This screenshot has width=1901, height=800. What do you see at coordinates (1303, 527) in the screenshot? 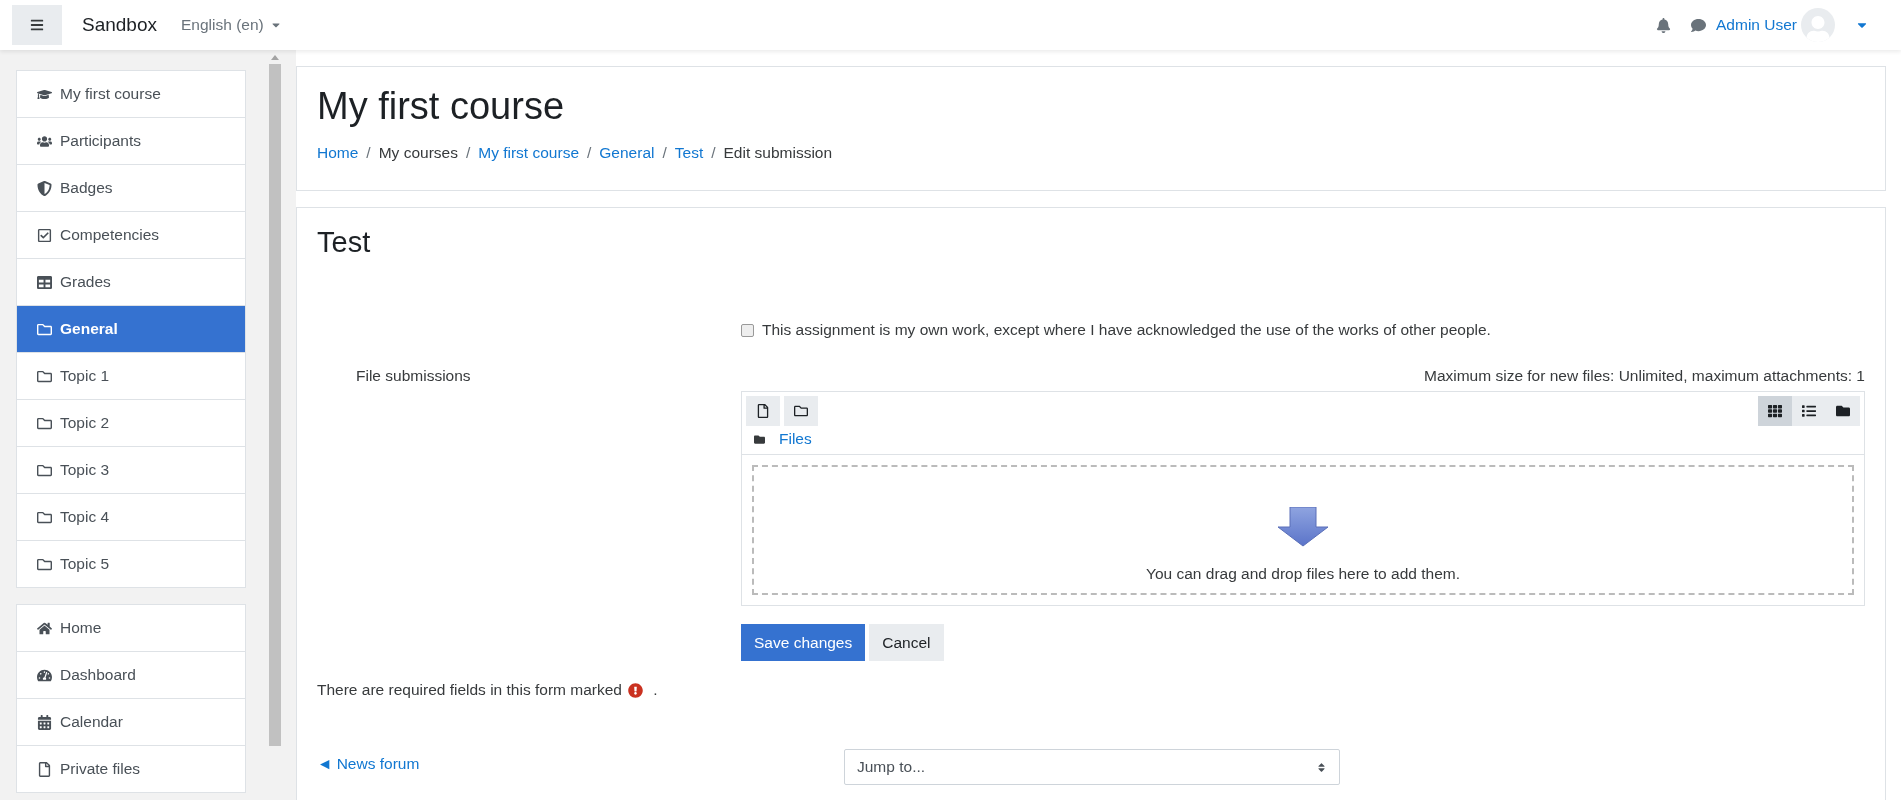
I see `down-arrow-icon` at bounding box center [1303, 527].